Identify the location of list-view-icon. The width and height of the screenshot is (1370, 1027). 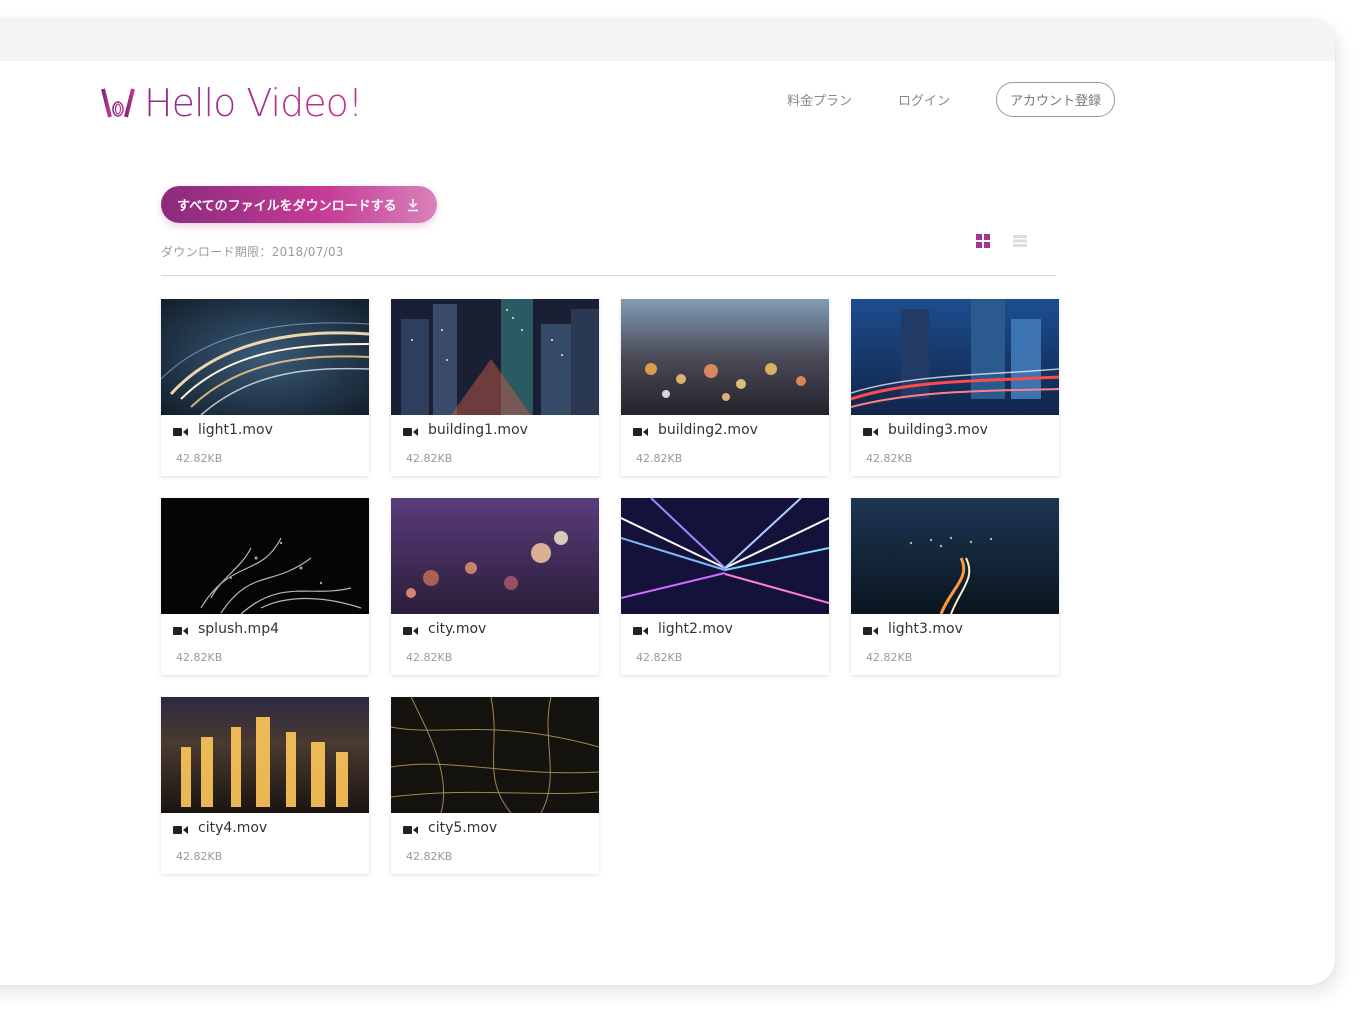
(1020, 241).